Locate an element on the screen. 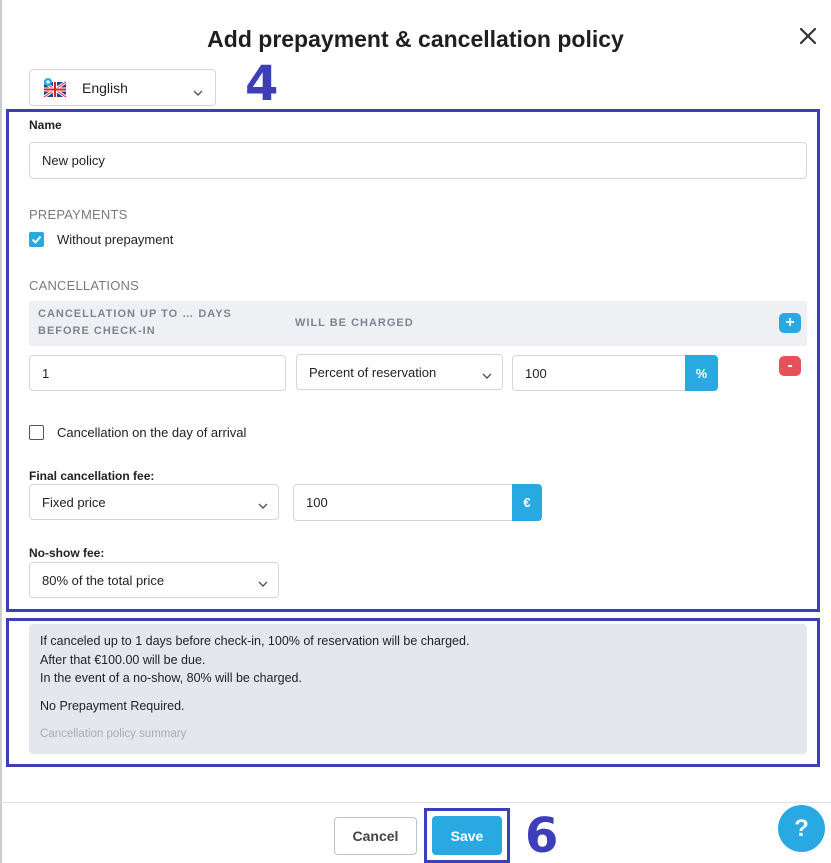  window-edge is located at coordinates (1, 431).